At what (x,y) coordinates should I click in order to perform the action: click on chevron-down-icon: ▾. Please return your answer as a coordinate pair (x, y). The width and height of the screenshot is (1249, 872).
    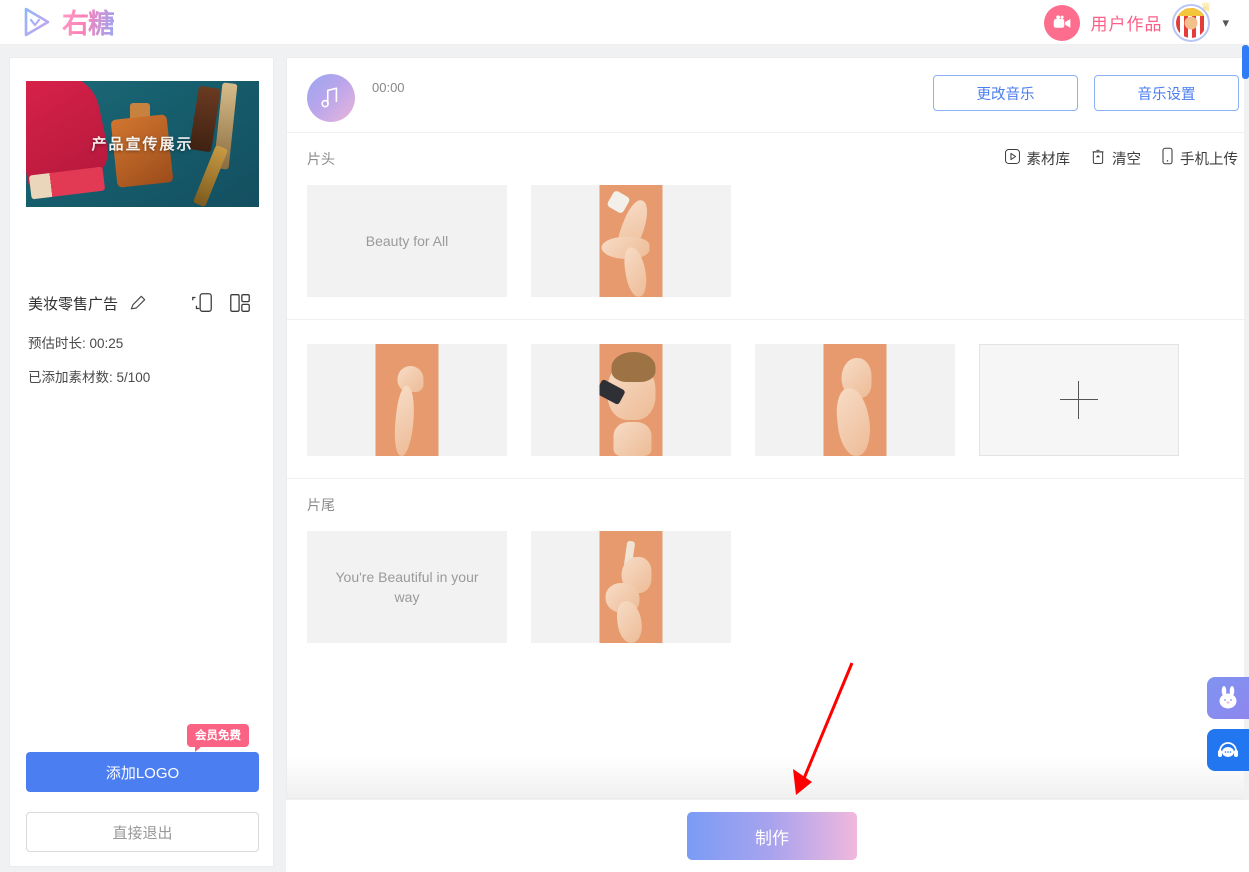
    Looking at the image, I should click on (1225, 23).